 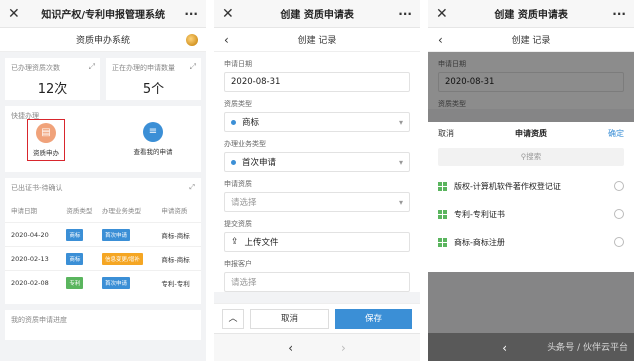 I want to click on browser-nav: ‹ ›, so click(x=317, y=347).